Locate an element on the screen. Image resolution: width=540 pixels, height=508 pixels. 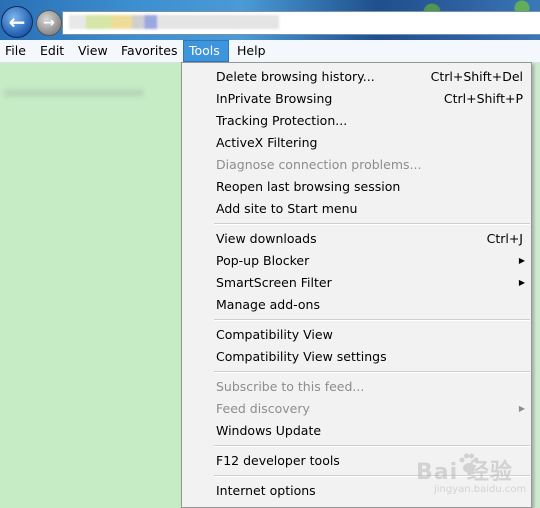
menu-item-compatibility-view-settings: Compatibility View settings is located at coordinates (356, 357).